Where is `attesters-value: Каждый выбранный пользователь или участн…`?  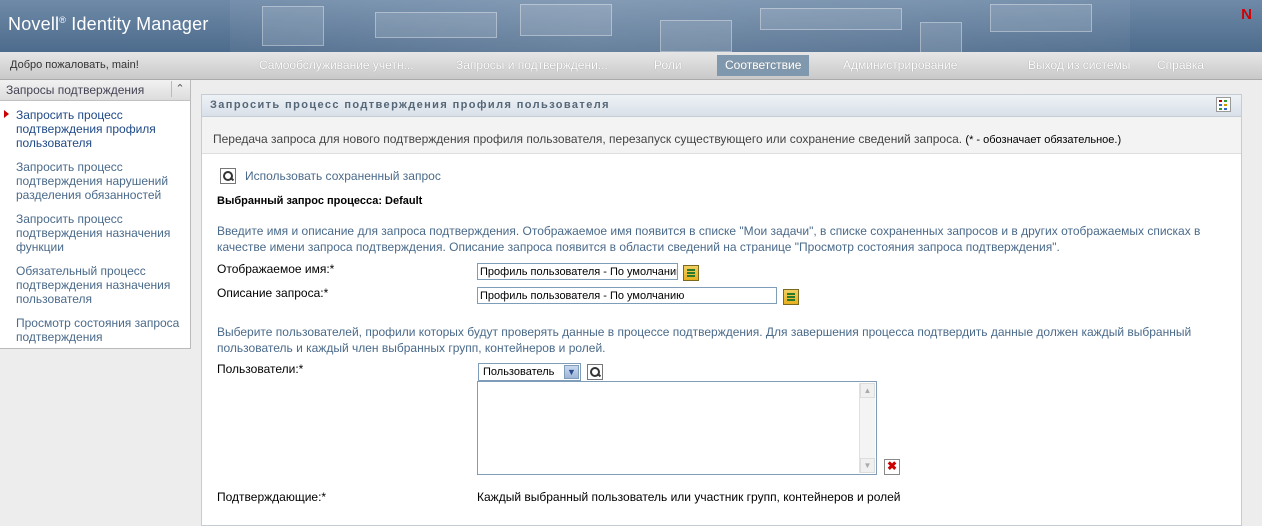 attesters-value: Каждый выбранный пользователь или участн… is located at coordinates (689, 497).